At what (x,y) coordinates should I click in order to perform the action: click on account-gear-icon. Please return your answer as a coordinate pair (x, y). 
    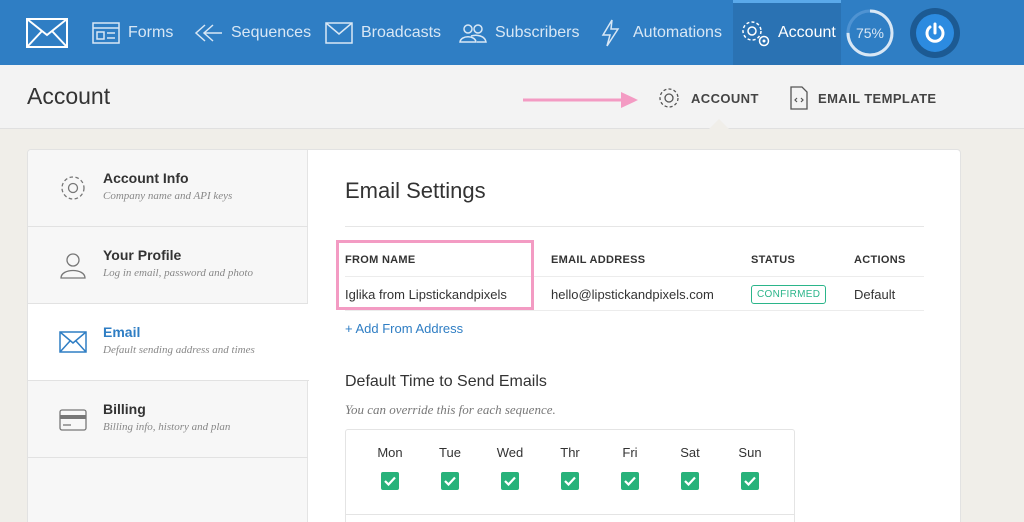
    Looking at the image, I should click on (756, 33).